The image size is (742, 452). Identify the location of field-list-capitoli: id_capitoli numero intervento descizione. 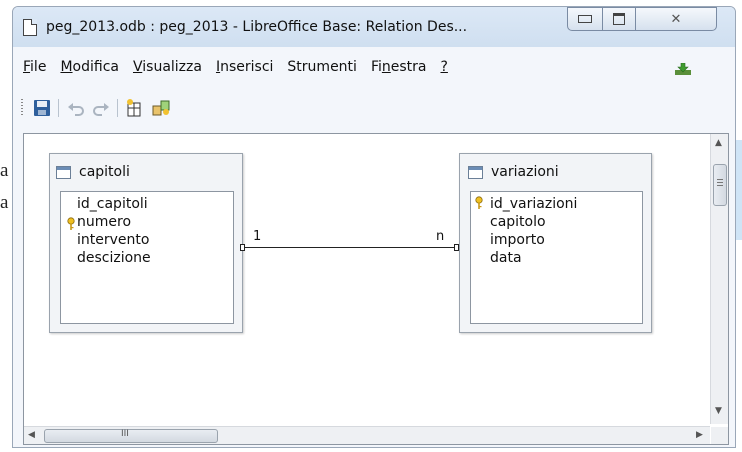
(147, 257).